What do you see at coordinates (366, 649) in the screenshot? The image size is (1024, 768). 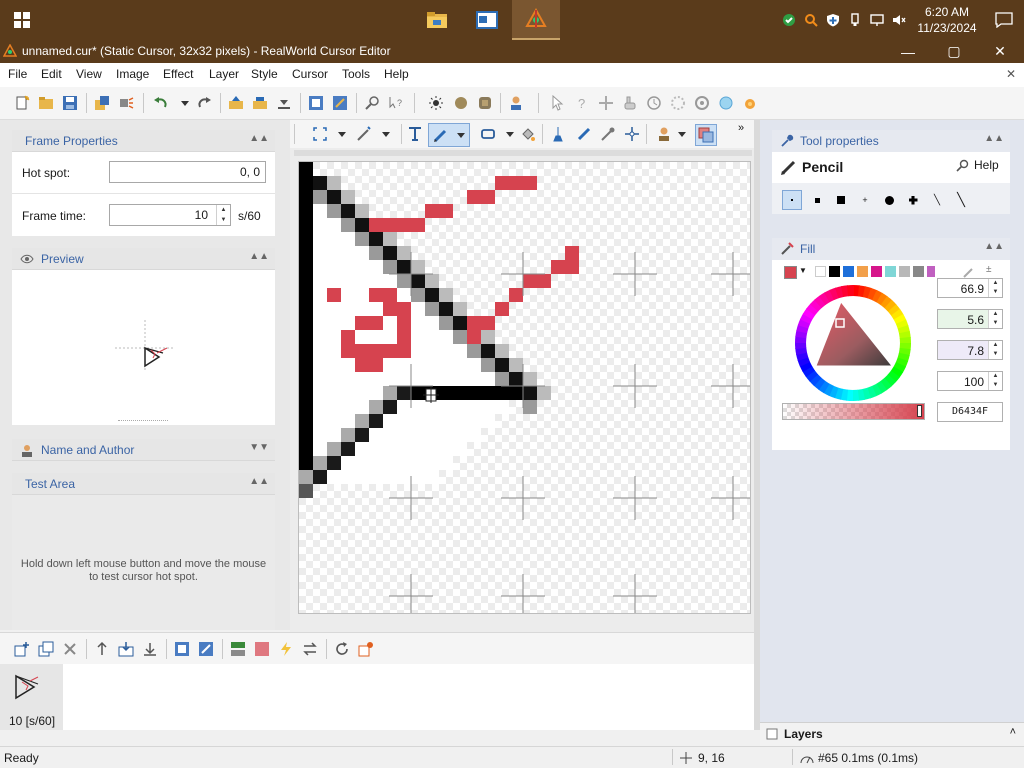 I see `frame-properties-icon` at bounding box center [366, 649].